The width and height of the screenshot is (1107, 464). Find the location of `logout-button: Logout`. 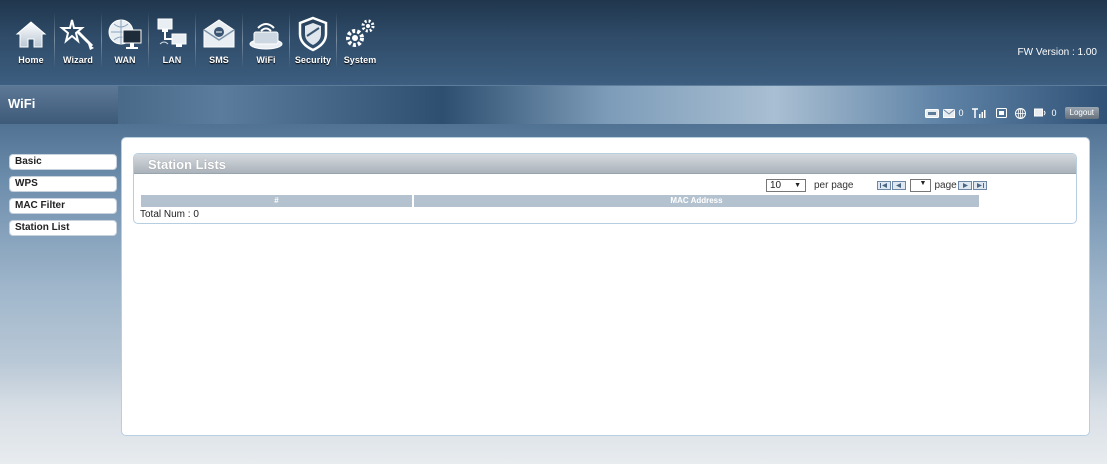

logout-button: Logout is located at coordinates (1081, 113).